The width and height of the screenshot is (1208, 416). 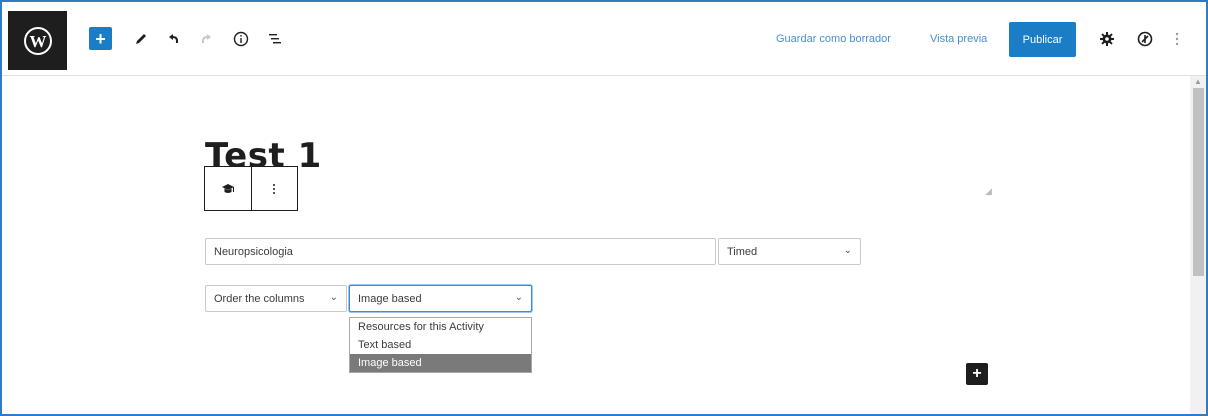 I want to click on inline-add-block-button: +, so click(x=977, y=374).